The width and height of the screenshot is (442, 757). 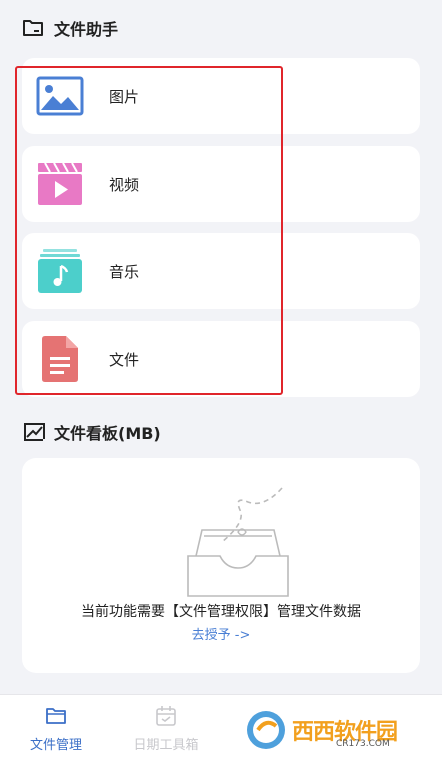 I want to click on file-assistant-header: 文件助手, so click(x=70, y=28).